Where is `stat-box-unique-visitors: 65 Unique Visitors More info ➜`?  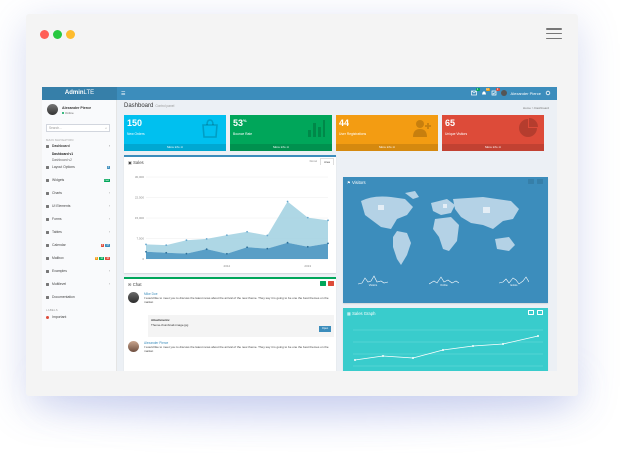 stat-box-unique-visitors: 65 Unique Visitors More info ➜ is located at coordinates (493, 133).